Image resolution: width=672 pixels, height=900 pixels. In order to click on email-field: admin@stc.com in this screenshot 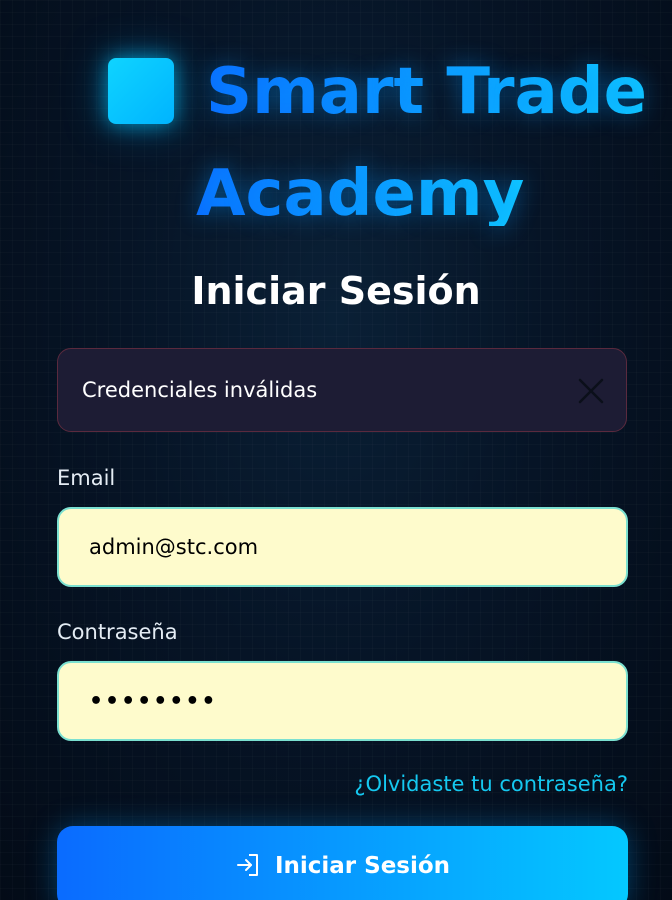, I will do `click(342, 547)`.